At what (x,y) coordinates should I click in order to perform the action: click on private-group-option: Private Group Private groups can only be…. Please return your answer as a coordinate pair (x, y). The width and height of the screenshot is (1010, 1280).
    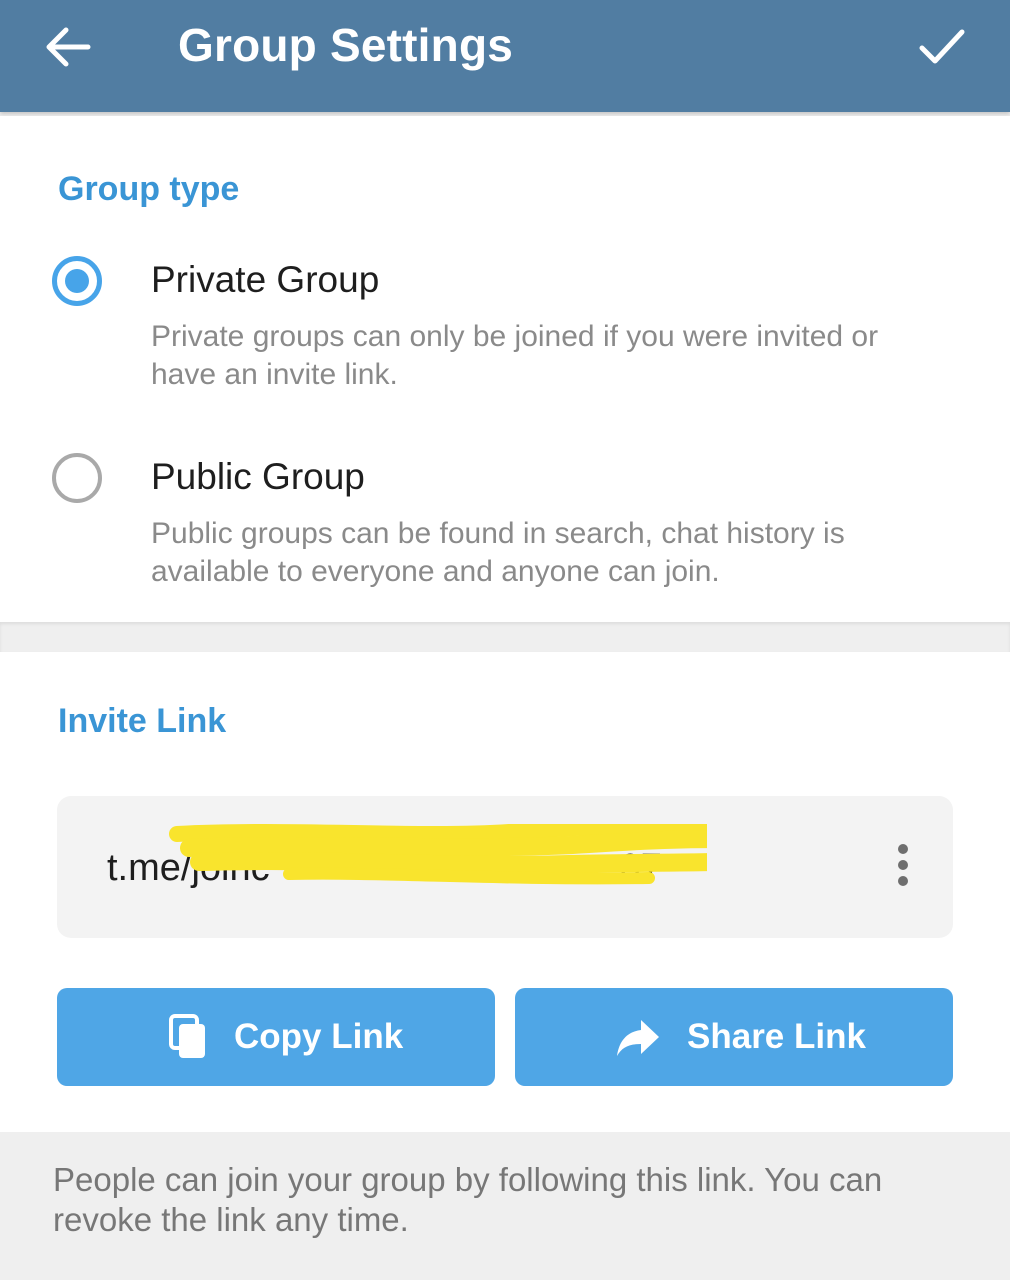
    Looking at the image, I should click on (505, 336).